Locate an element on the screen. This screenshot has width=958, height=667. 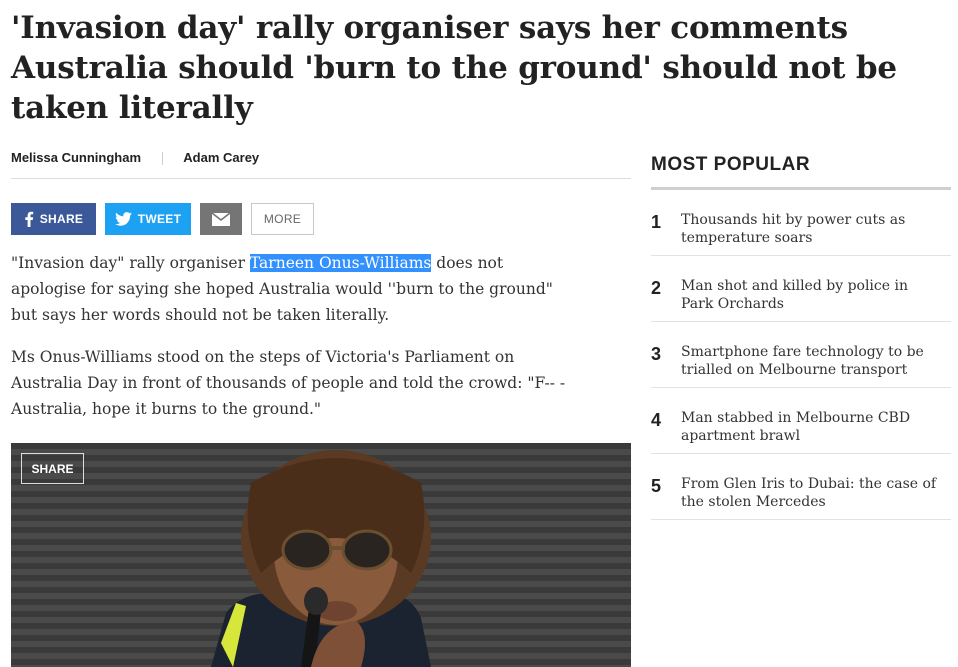
author-link: Melissa Cunningham is located at coordinates (76, 157).